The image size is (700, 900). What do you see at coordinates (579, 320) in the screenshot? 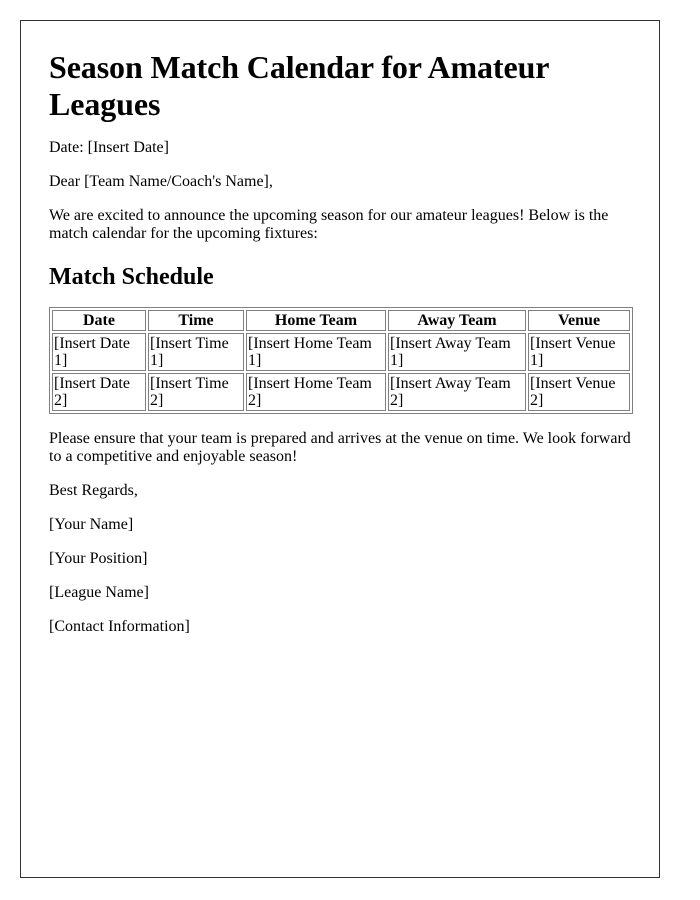
I see `header-venue: Venue` at bounding box center [579, 320].